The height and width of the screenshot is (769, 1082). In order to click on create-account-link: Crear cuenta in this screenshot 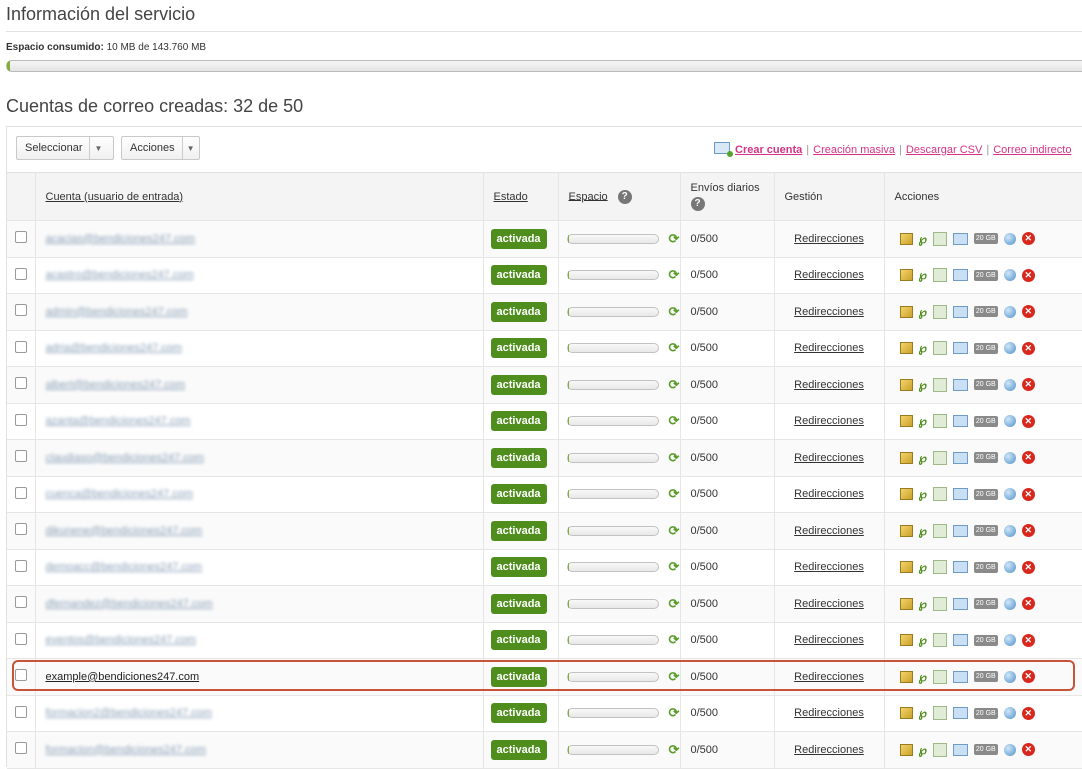, I will do `click(768, 150)`.